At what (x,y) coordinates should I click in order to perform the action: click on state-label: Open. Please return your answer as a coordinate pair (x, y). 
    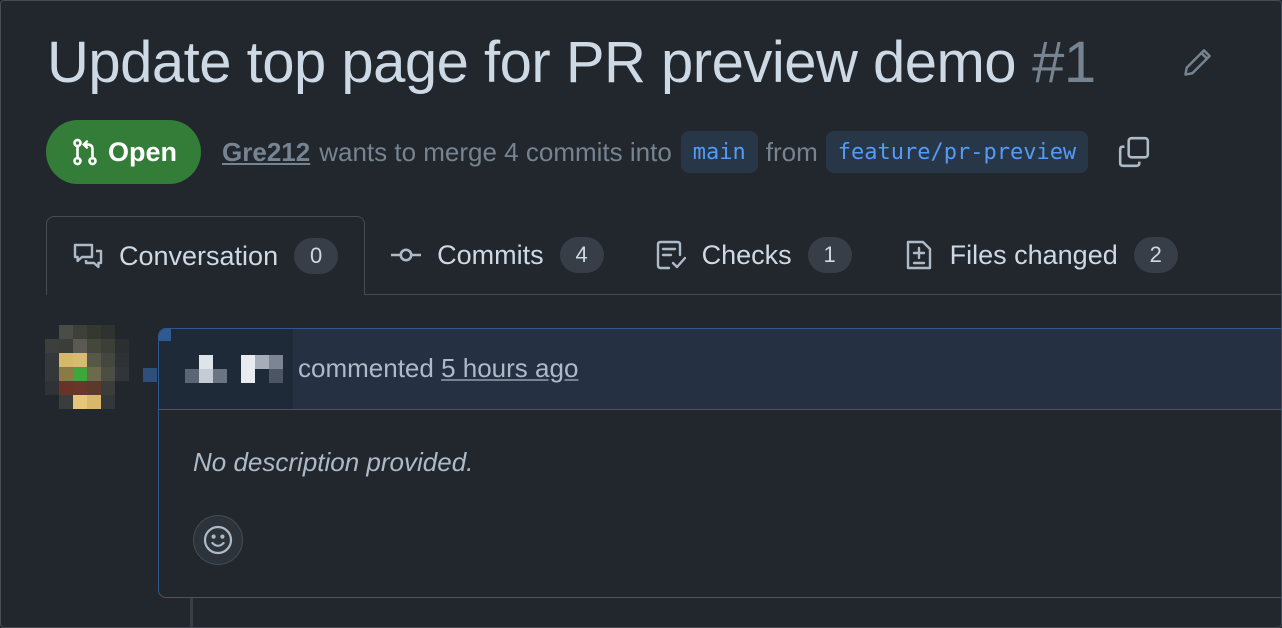
    Looking at the image, I should click on (143, 151).